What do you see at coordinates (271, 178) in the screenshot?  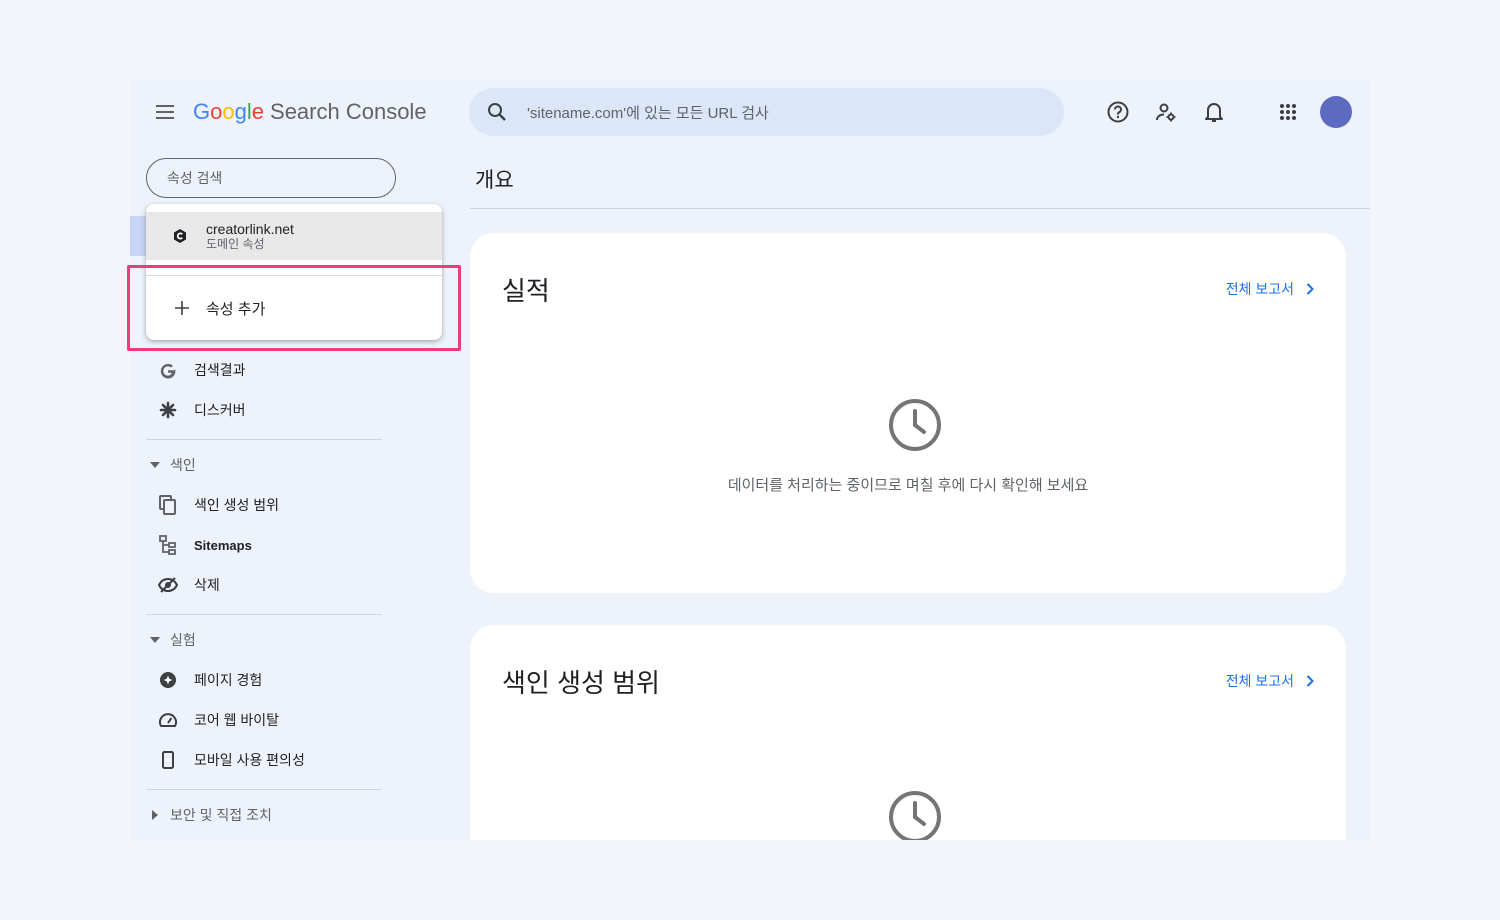 I see `property-search-input: 속성 검색` at bounding box center [271, 178].